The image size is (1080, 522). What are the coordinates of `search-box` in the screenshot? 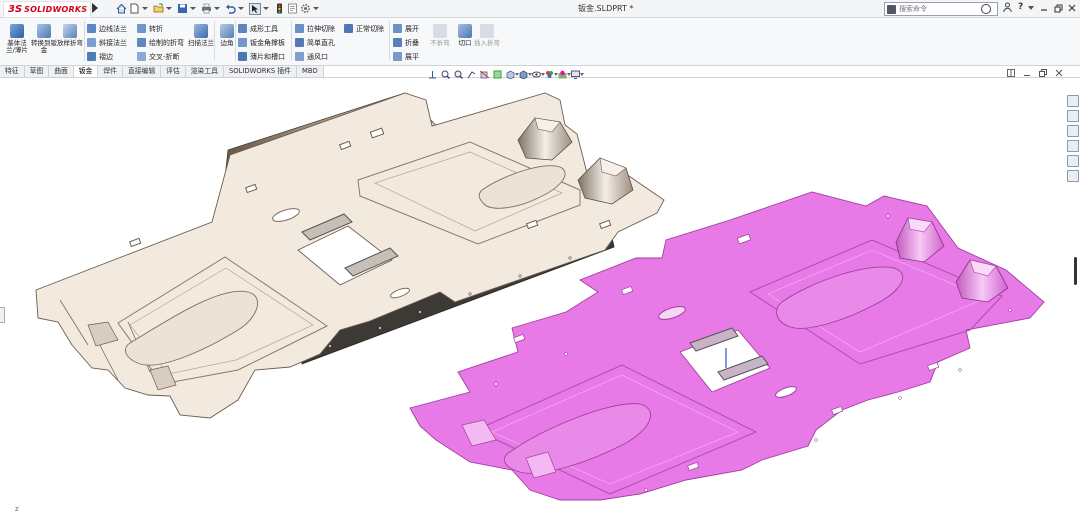 It's located at (941, 9).